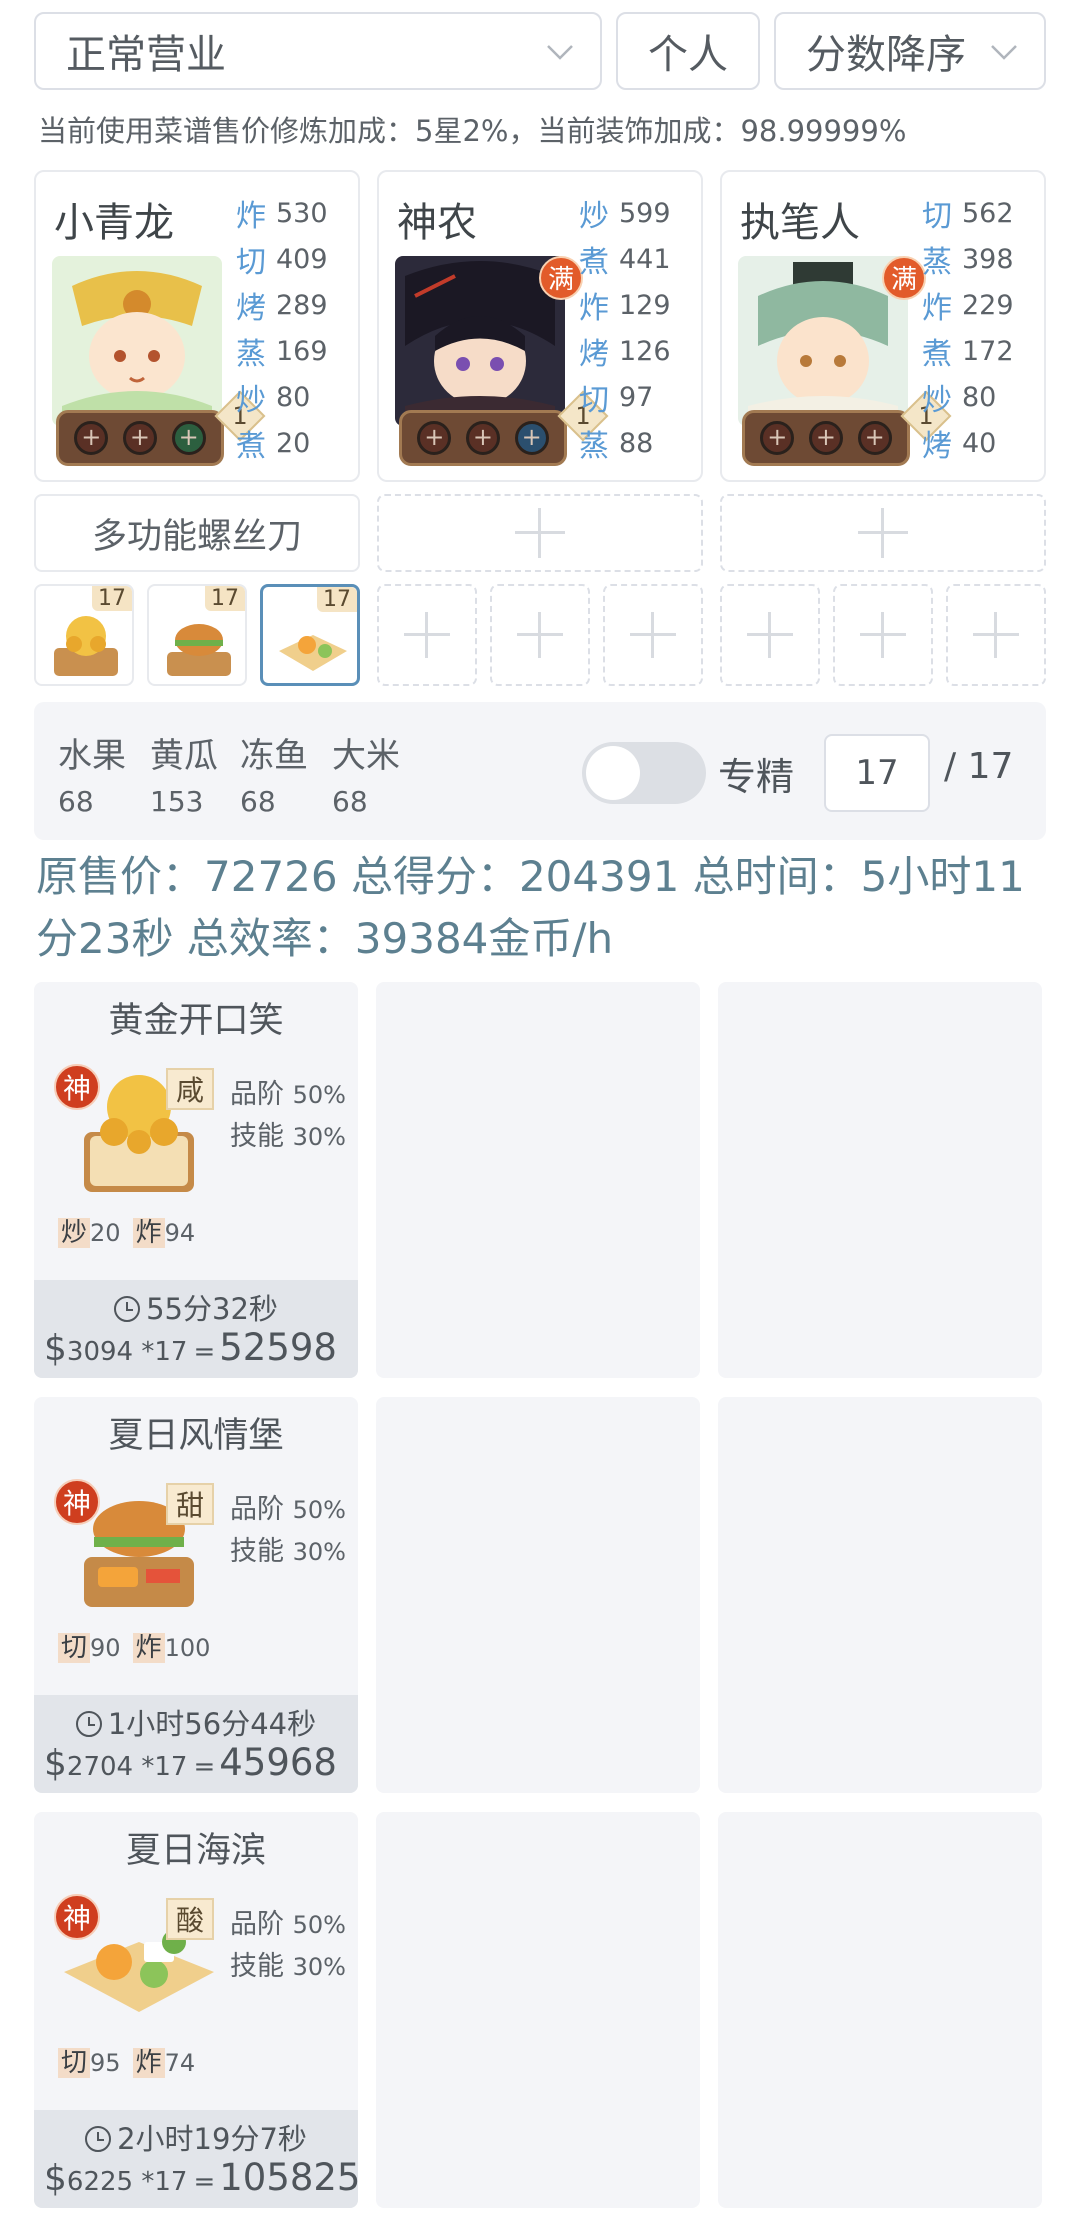 Image resolution: width=1080 pixels, height=2233 pixels. What do you see at coordinates (273, 446) in the screenshot?
I see `skill-row: 煮 20` at bounding box center [273, 446].